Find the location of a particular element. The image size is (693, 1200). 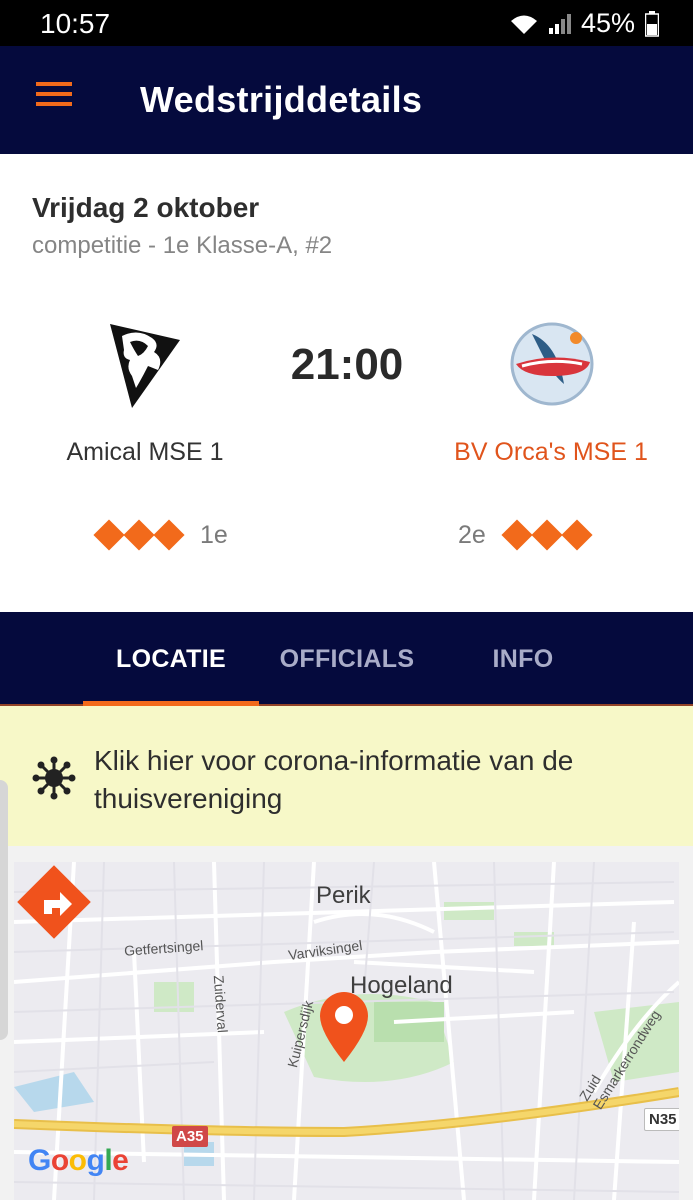

tab-info: INFO is located at coordinates (523, 659).